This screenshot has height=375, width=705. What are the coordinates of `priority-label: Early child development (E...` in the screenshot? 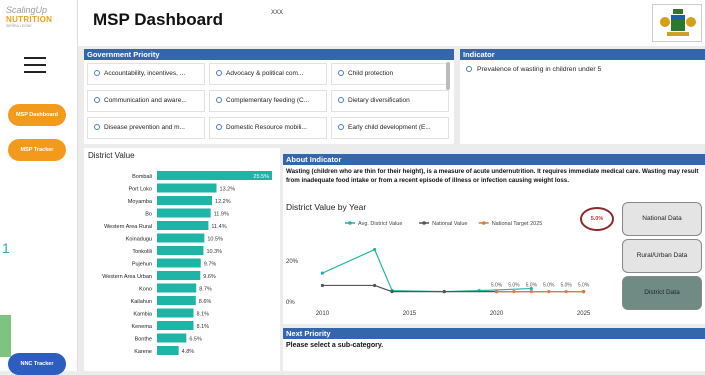 It's located at (389, 127).